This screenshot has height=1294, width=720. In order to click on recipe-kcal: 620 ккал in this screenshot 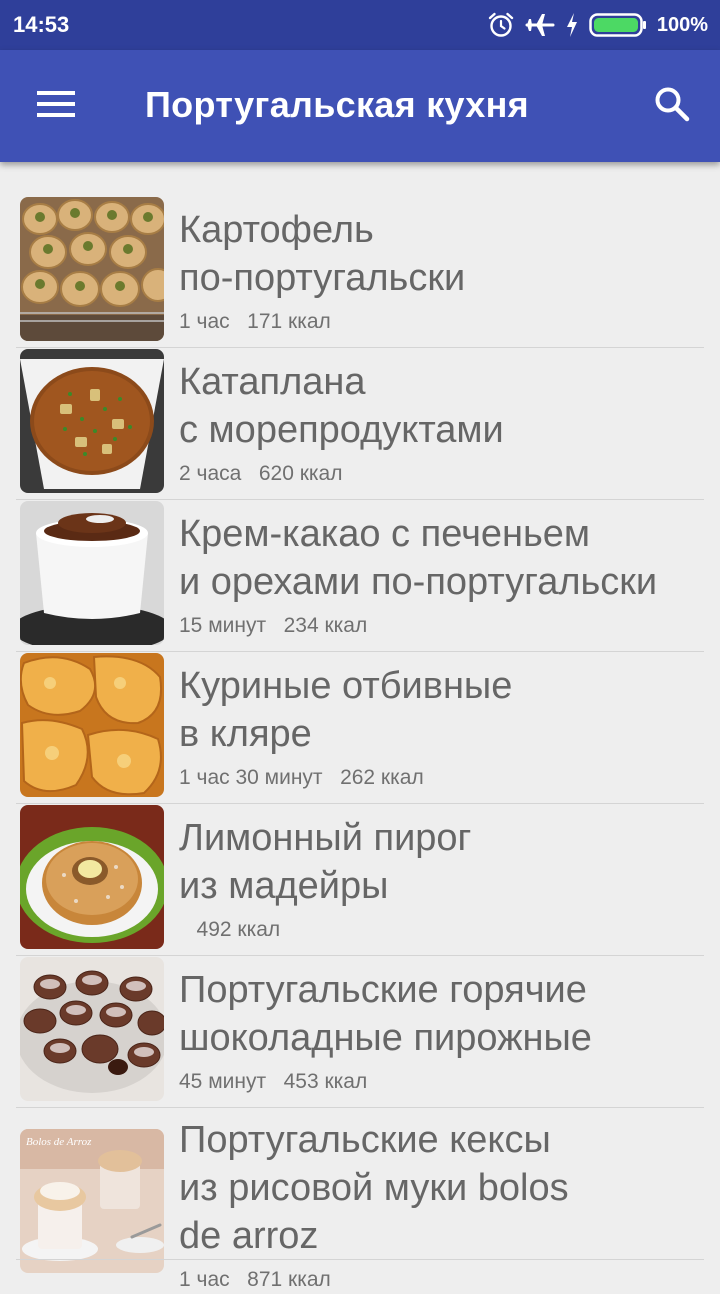, I will do `click(300, 473)`.